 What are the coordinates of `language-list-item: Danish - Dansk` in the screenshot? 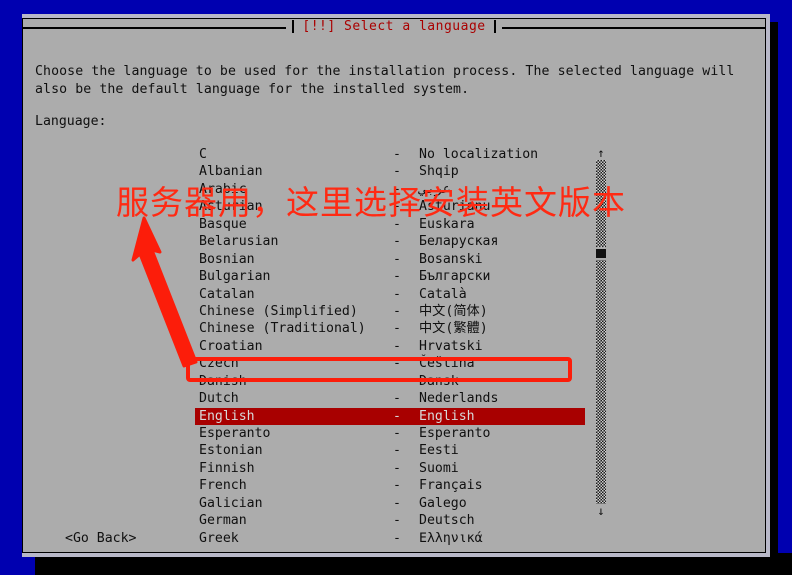 It's located at (390, 381).